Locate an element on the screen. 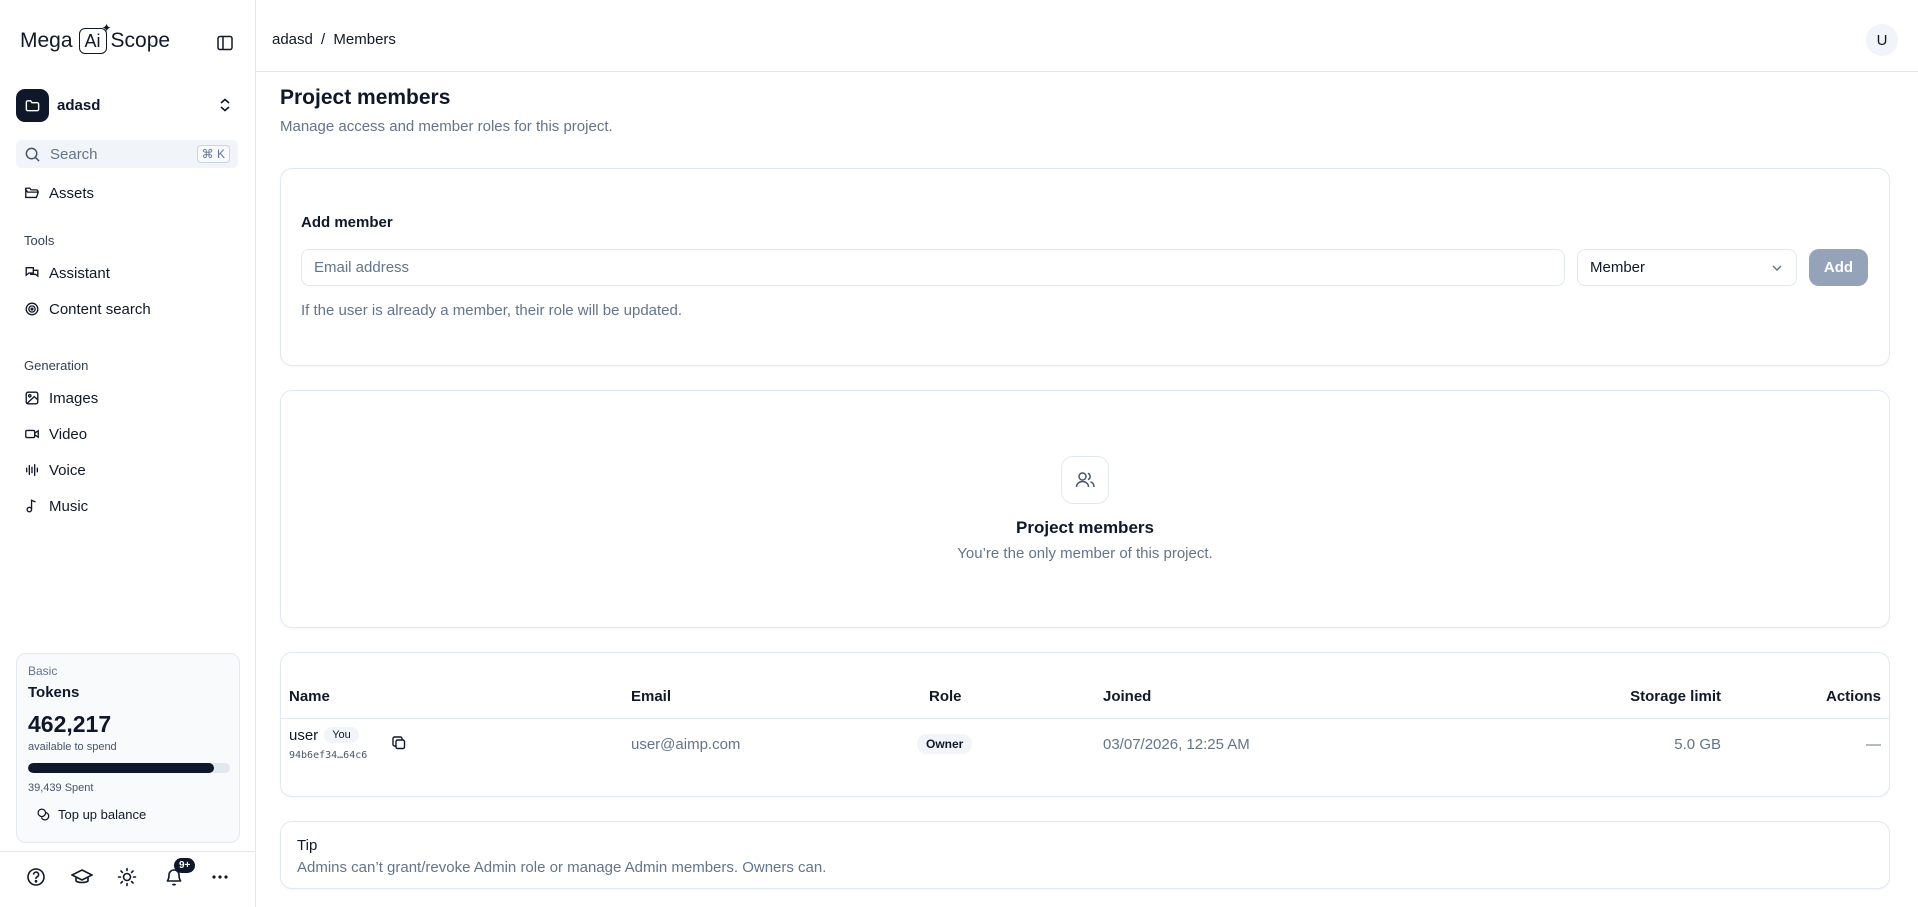 This screenshot has width=1918, height=907. tip-title: Tip is located at coordinates (307, 845).